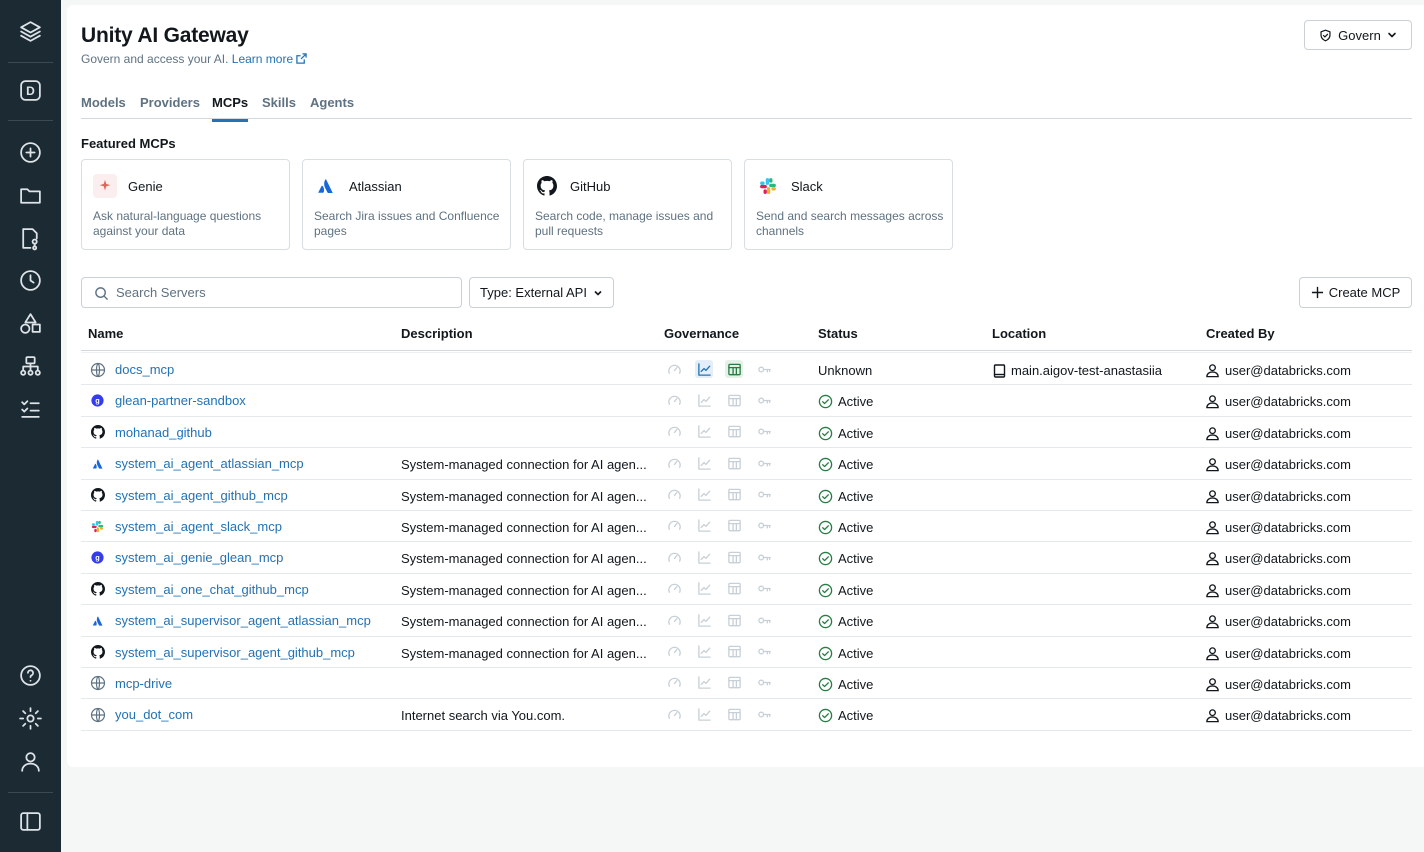 The width and height of the screenshot is (1424, 852). What do you see at coordinates (30, 195) in the screenshot?
I see `workspace-folder-icon` at bounding box center [30, 195].